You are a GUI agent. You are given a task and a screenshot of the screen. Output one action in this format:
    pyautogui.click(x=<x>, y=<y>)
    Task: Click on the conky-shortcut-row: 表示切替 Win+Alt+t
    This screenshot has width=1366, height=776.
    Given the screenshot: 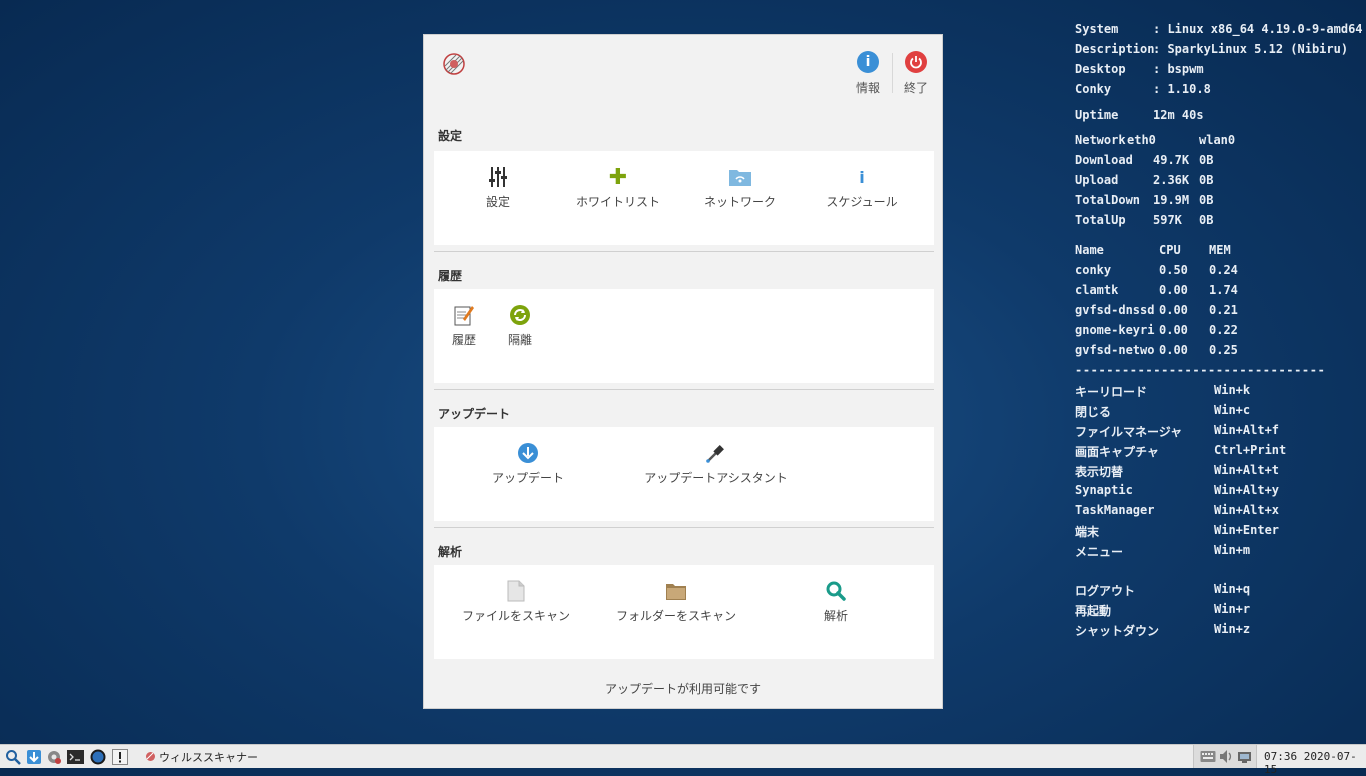 What is the action you would take?
    pyautogui.click(x=1177, y=471)
    